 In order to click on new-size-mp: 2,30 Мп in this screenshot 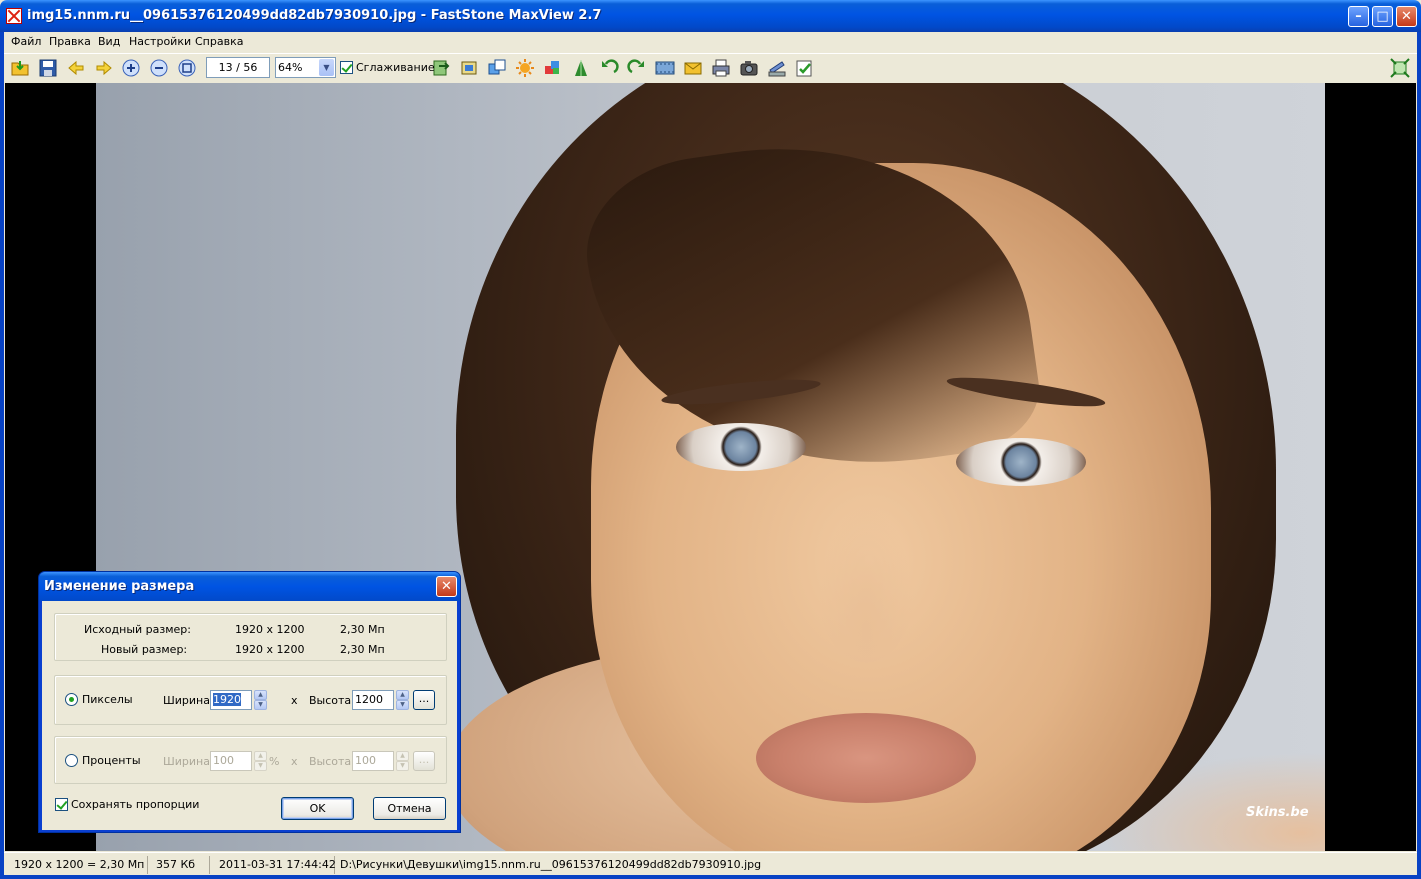, I will do `click(362, 649)`.